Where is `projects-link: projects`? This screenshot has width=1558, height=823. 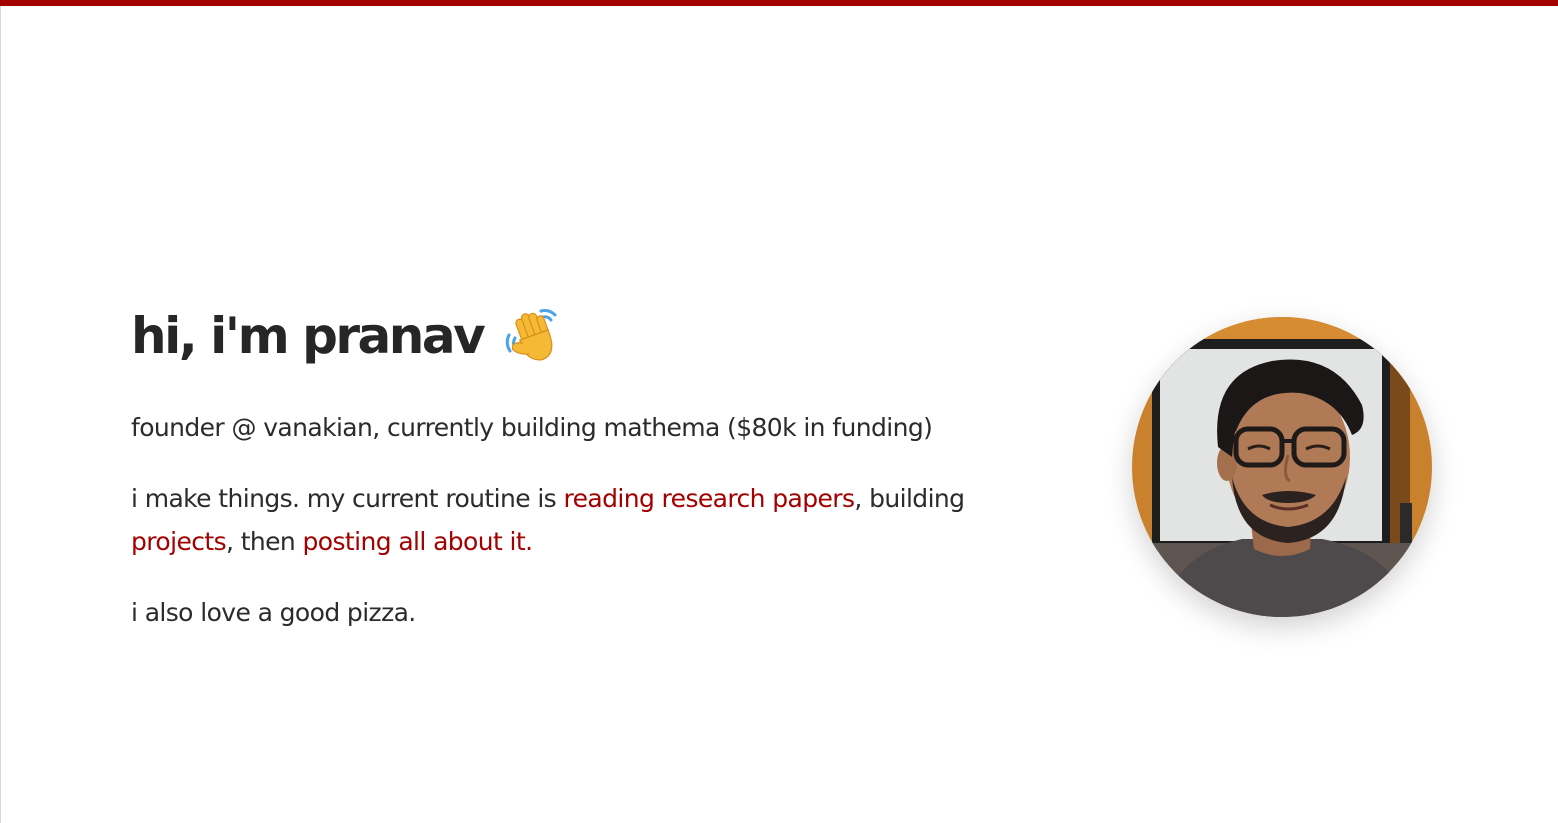
projects-link: projects is located at coordinates (179, 541).